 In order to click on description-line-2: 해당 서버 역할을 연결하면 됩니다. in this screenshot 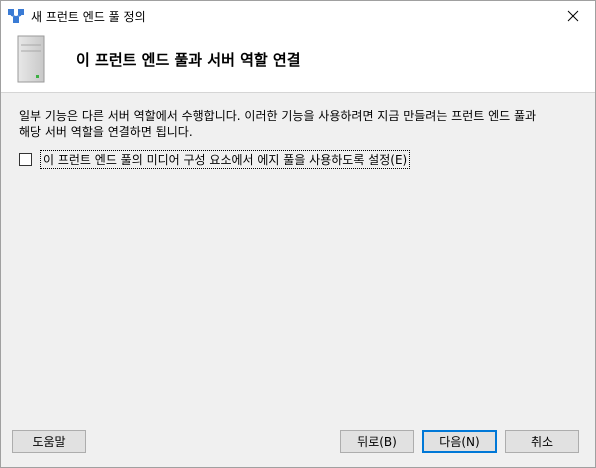, I will do `click(106, 132)`.